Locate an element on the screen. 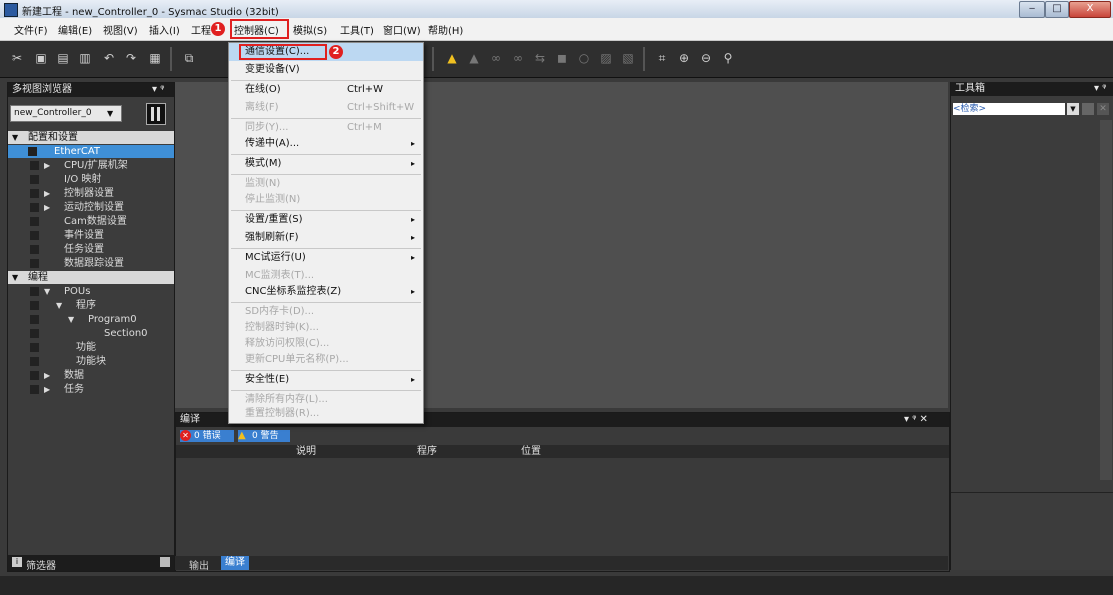 The height and width of the screenshot is (595, 1113). tree-item-pous: ▼ POUs is located at coordinates (91, 291).